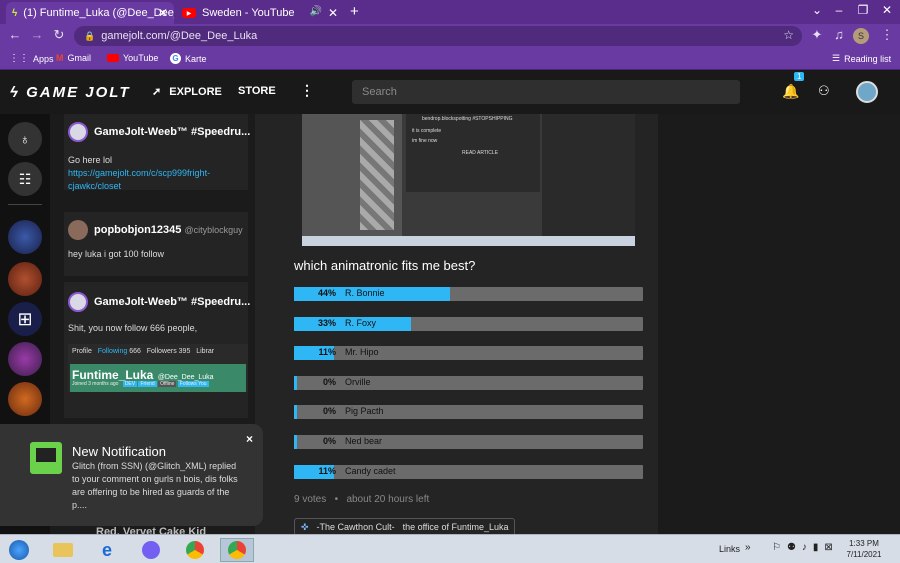 This screenshot has height=563, width=900. Describe the element at coordinates (468, 442) in the screenshot. I see `poll-option: 0% Ned bear` at that location.